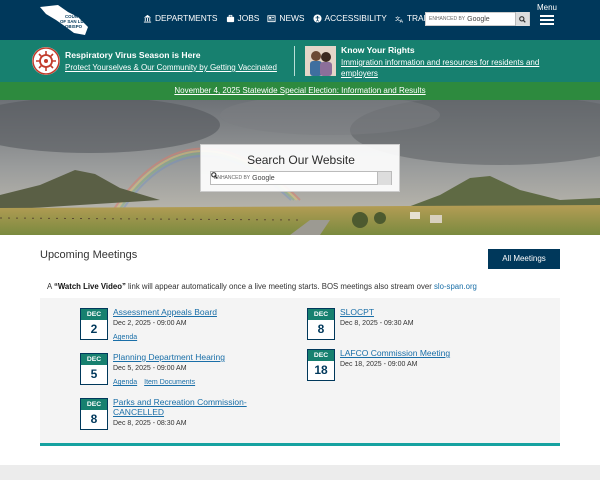 Image resolution: width=600 pixels, height=480 pixels. What do you see at coordinates (355, 18) in the screenshot?
I see `nav-accessibility-label: ACCESSIBILITY` at bounding box center [355, 18].